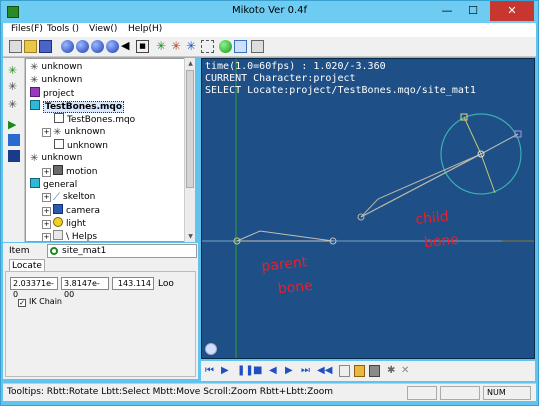  I want to click on view-reset-icon, so click(211, 349).